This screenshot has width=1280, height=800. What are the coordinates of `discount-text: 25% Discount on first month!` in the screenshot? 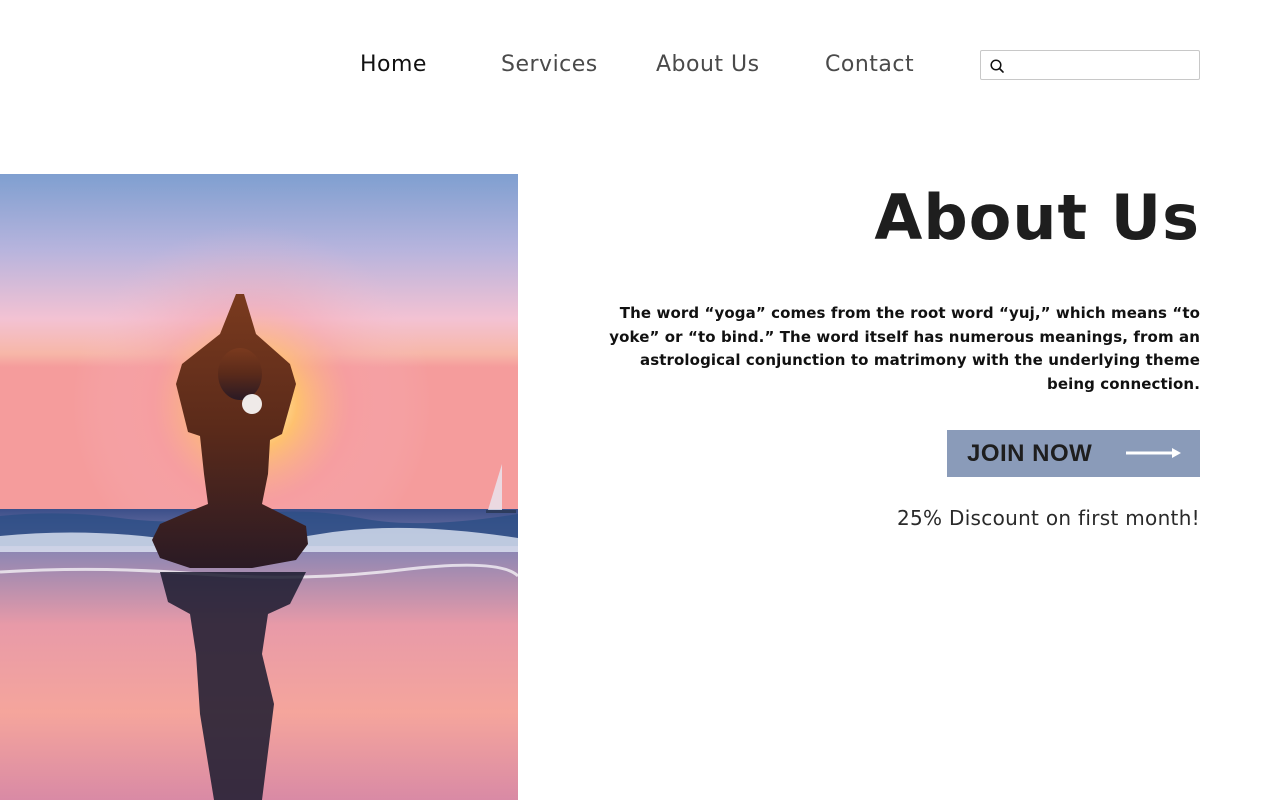 It's located at (1048, 518).